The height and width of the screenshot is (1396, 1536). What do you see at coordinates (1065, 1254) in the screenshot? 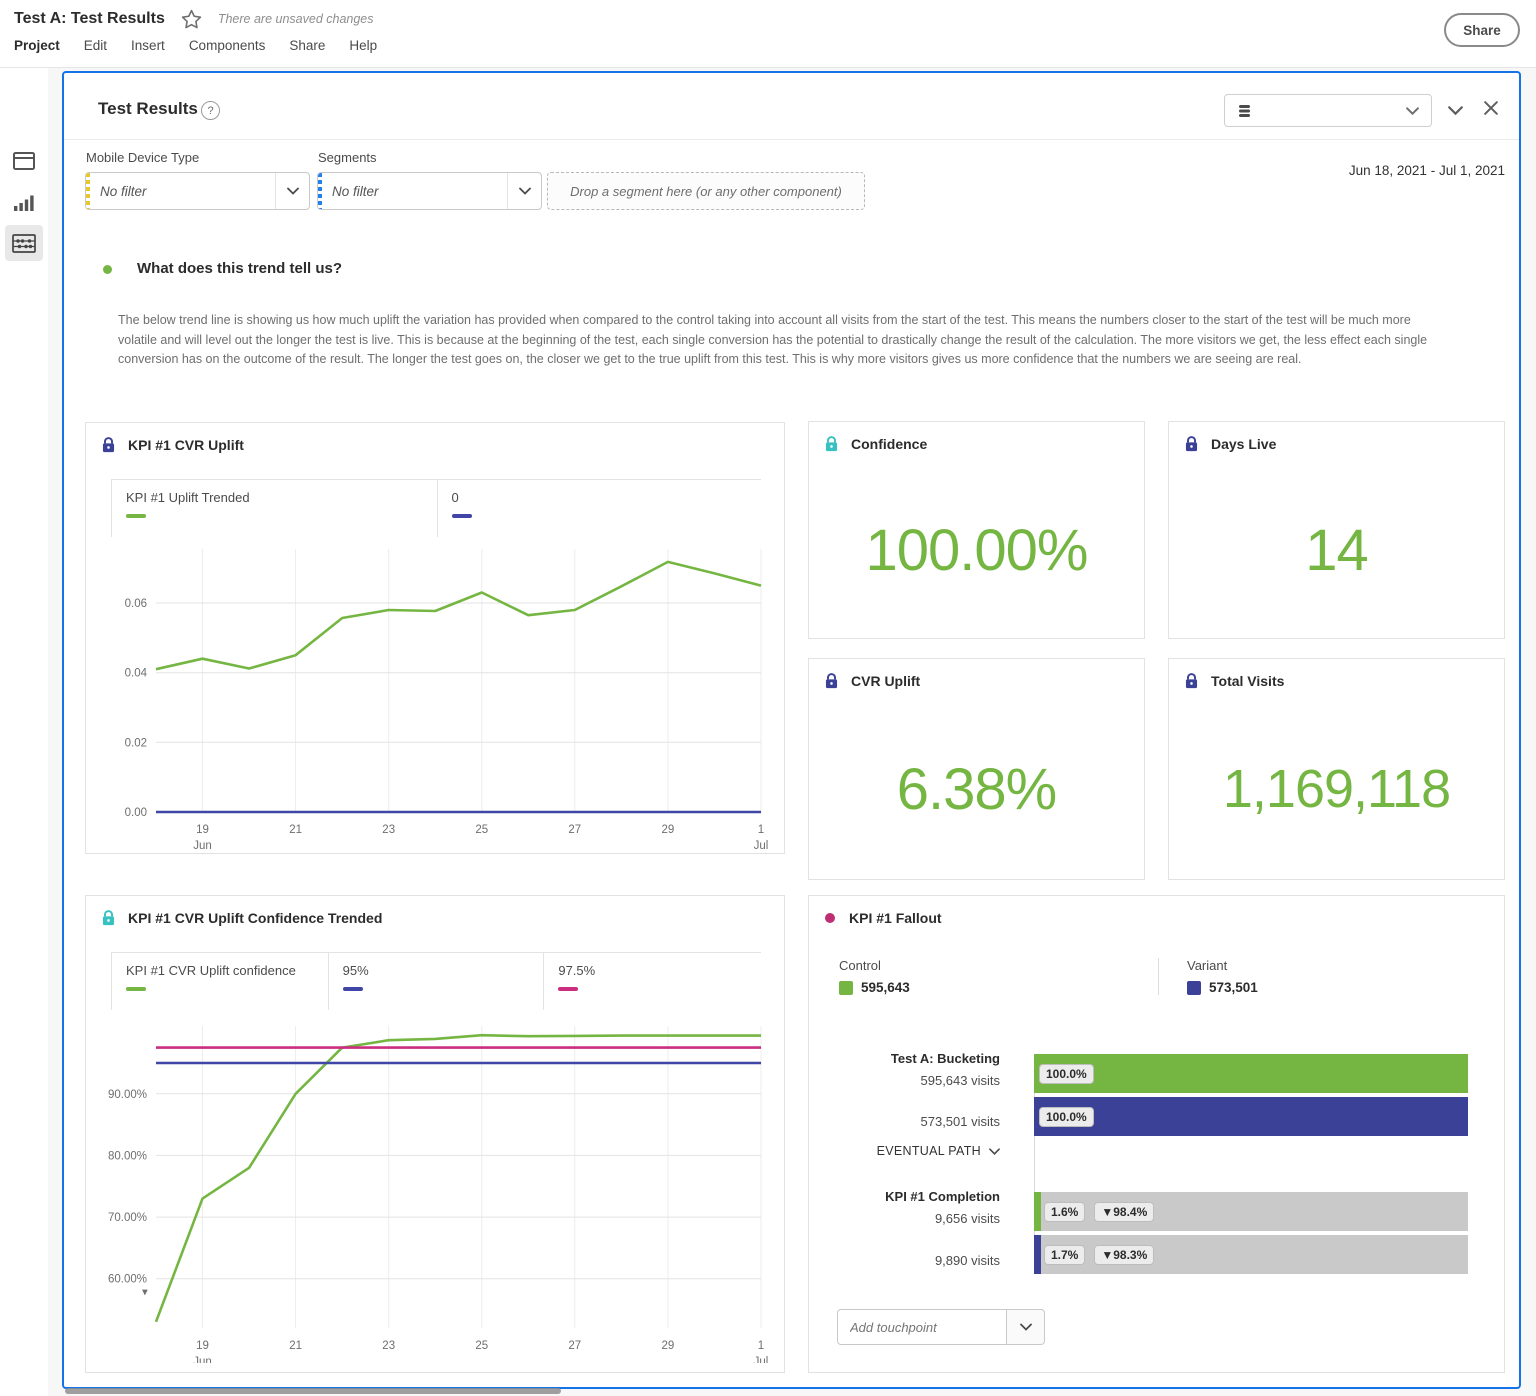
I see `bar-percent-badge: 1.7%` at bounding box center [1065, 1254].